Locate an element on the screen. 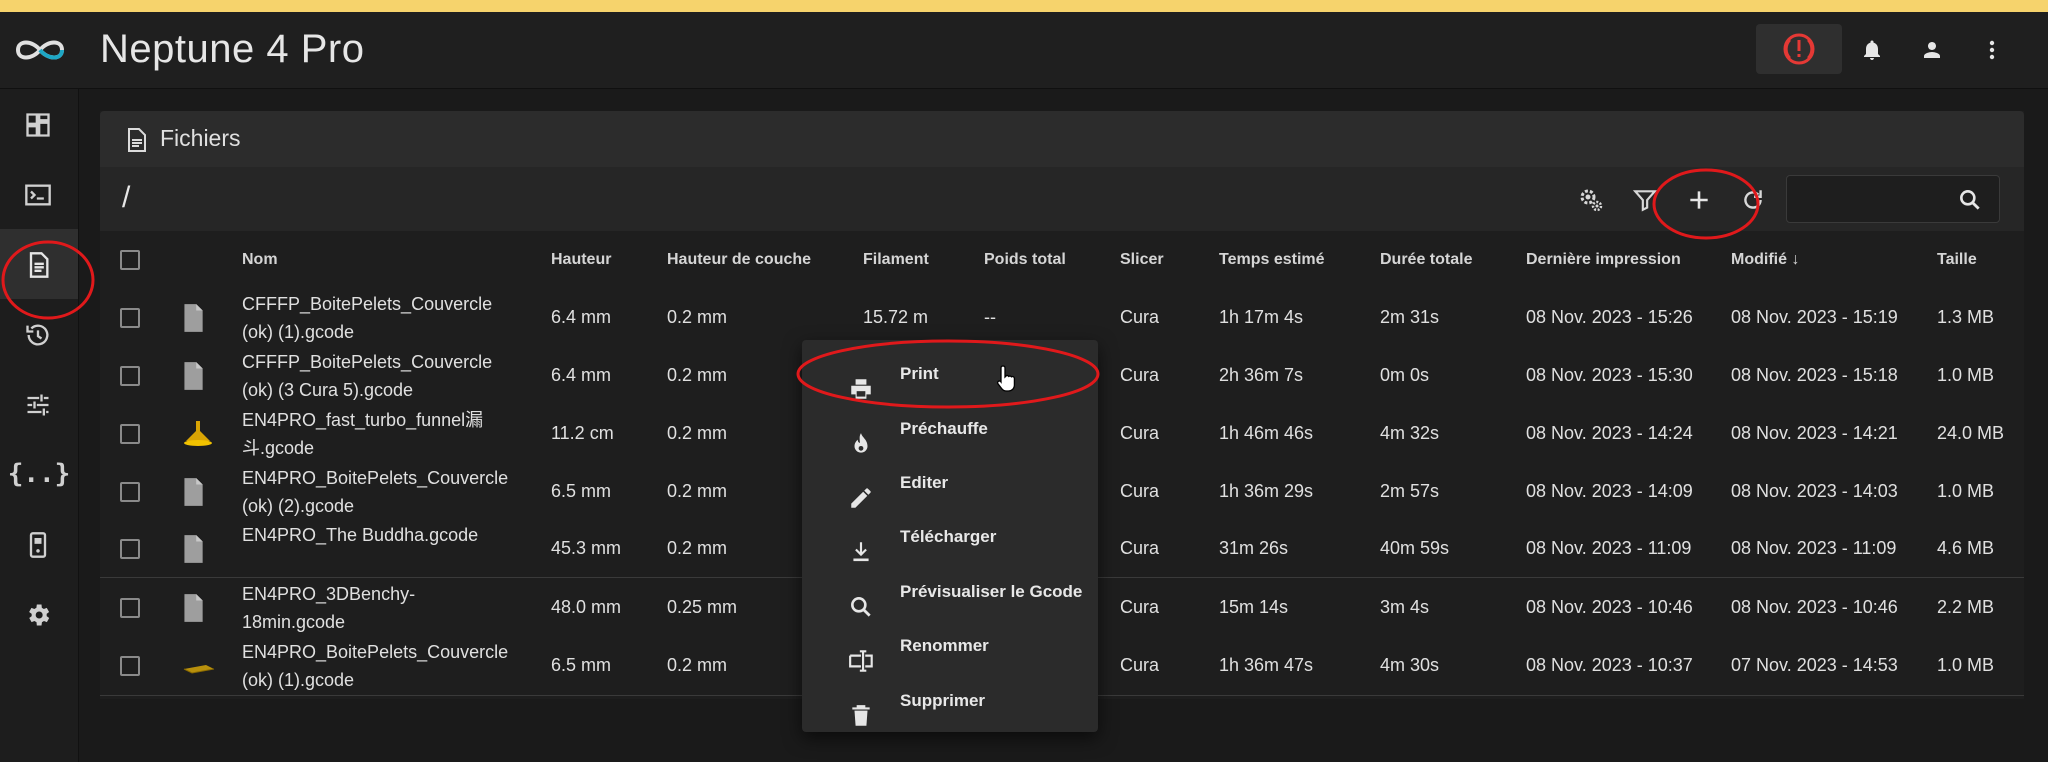 This screenshot has width=2048, height=762. cell-modified: 08 Nov. 2023 - 14:03 is located at coordinates (1814, 491).